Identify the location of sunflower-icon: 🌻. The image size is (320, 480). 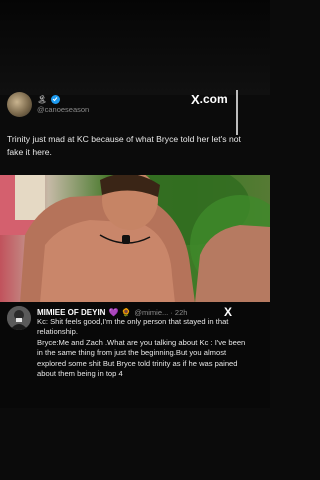
(126, 312).